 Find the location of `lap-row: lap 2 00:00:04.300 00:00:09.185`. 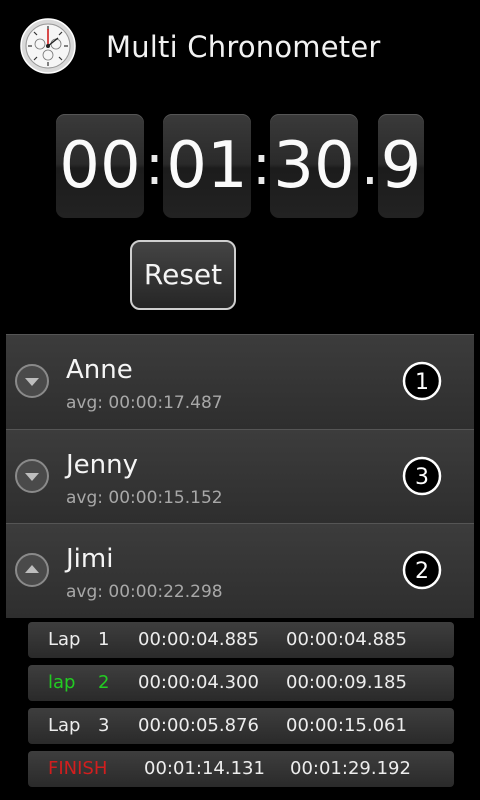

lap-row: lap 2 00:00:04.300 00:00:09.185 is located at coordinates (241, 683).